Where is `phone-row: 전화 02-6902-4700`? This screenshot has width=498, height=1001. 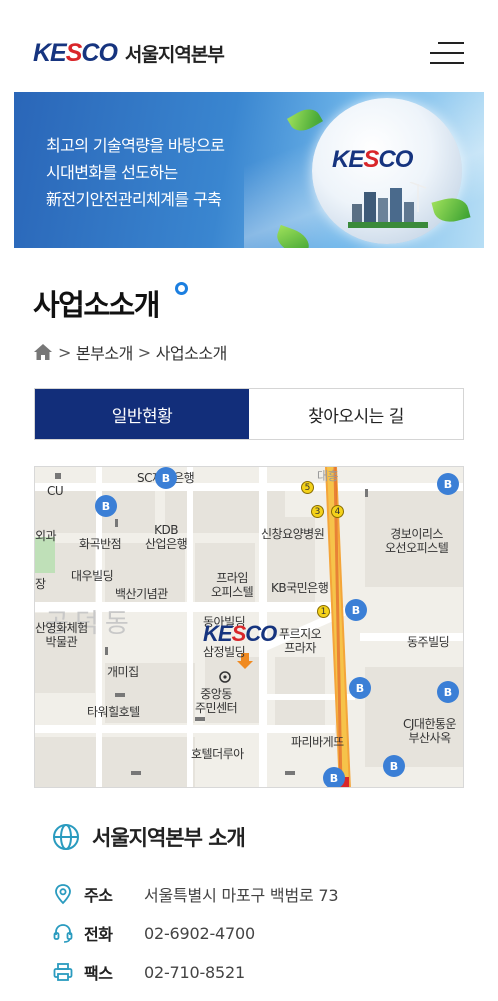 phone-row: 전화 02-6902-4700 is located at coordinates (153, 933).